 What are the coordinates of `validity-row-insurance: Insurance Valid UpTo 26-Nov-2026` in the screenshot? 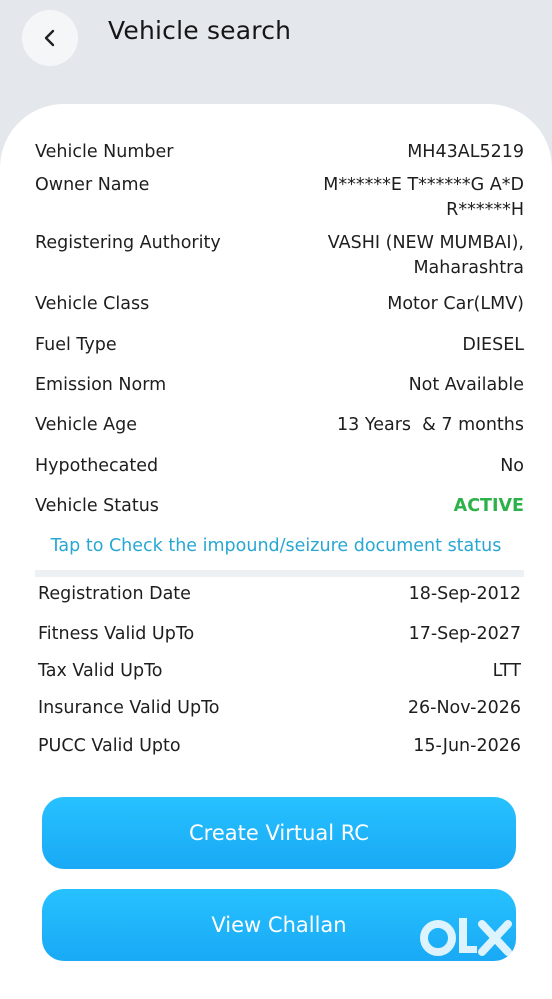 It's located at (279, 708).